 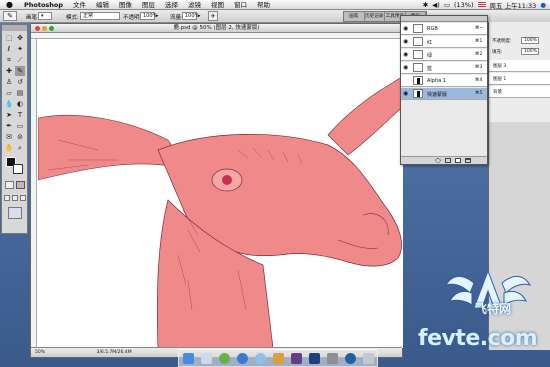 I want to click on channels-panel-footer, so click(x=444, y=160).